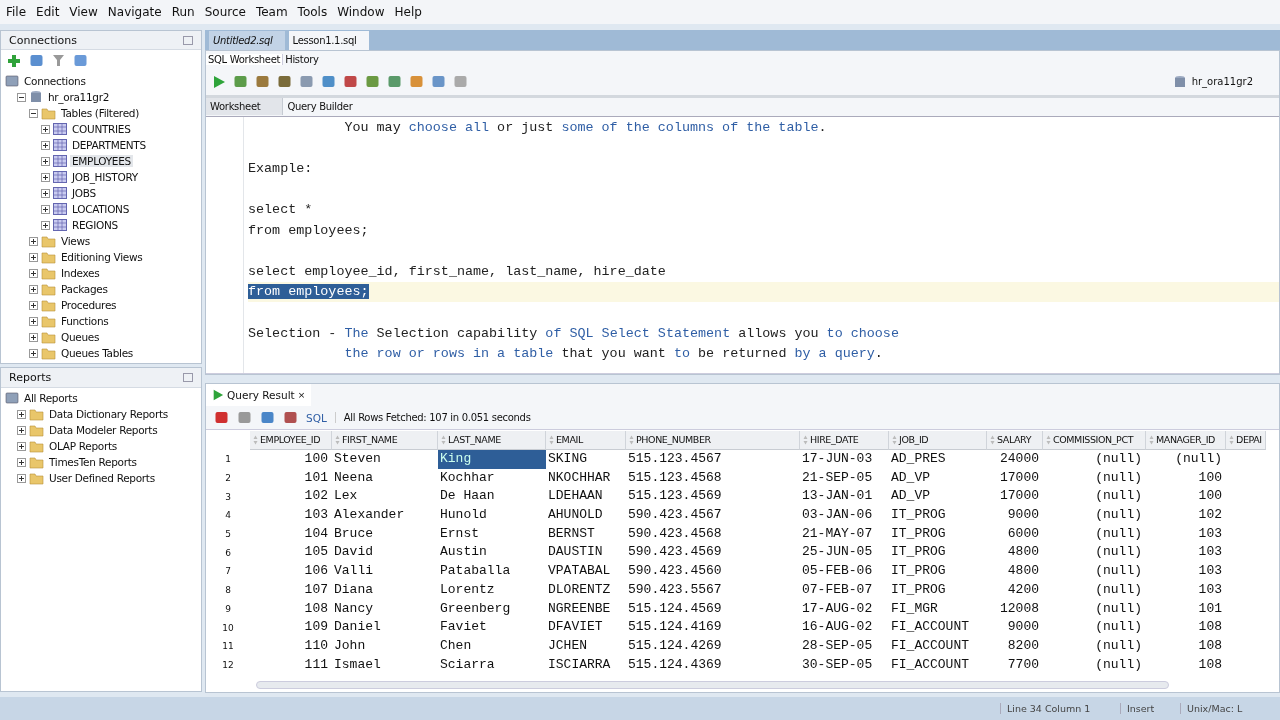 The image size is (1280, 720). Describe the element at coordinates (58, 61) in the screenshot. I see `filter-icon` at that location.